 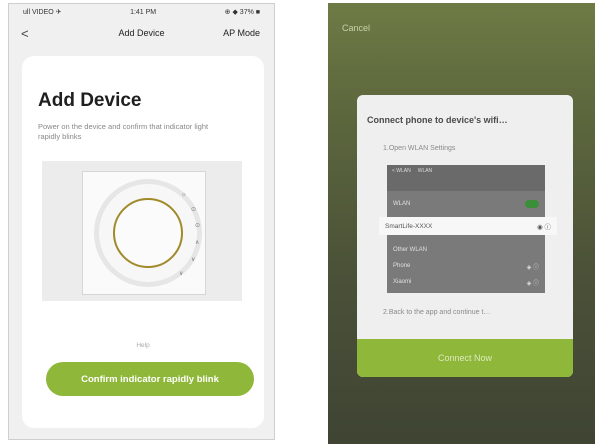 I want to click on status-time: 1:41 PM, so click(x=143, y=12).